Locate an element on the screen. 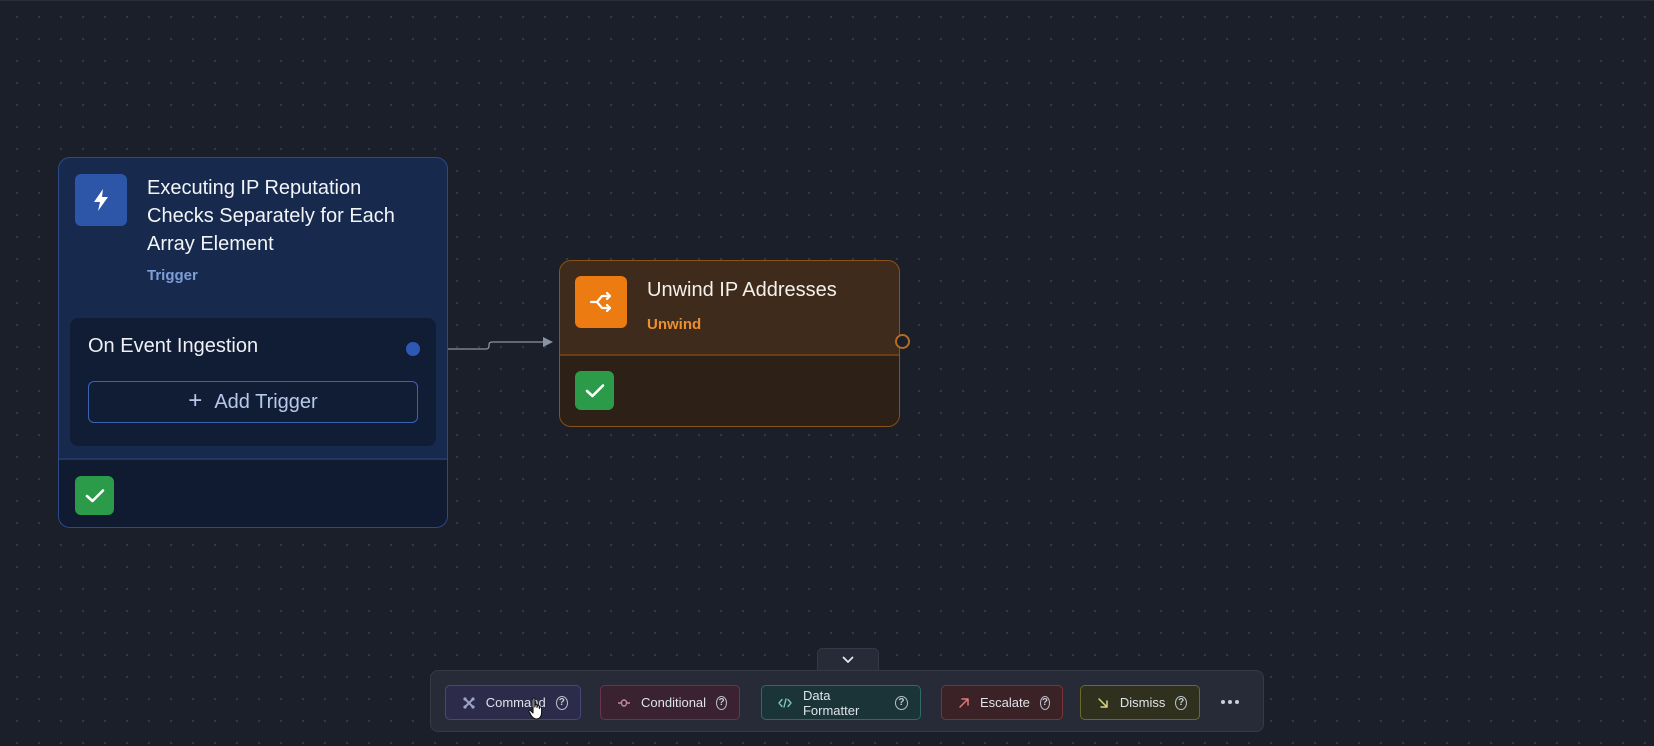  data-formatter-button: Data Formatter ? is located at coordinates (841, 702).